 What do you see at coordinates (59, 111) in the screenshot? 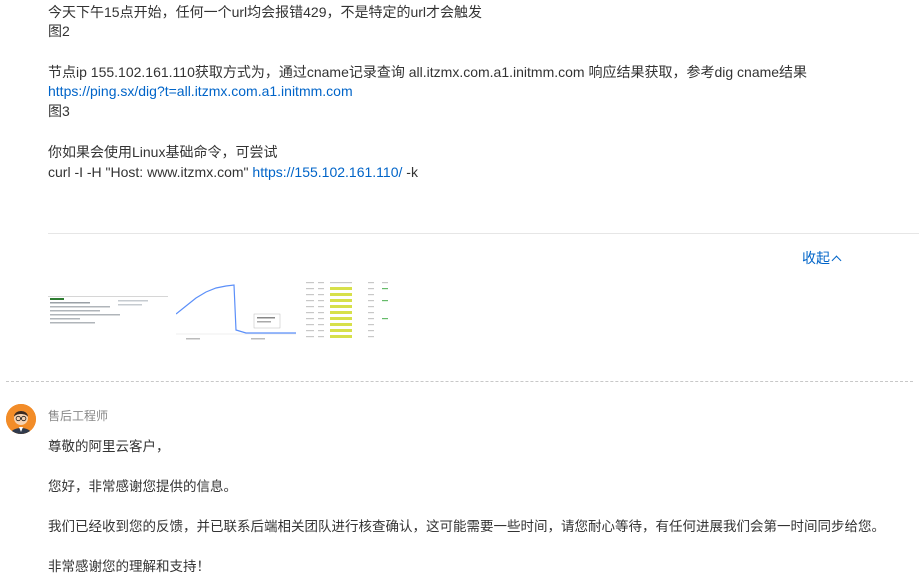
I see `figure-label-3: 图3` at bounding box center [59, 111].